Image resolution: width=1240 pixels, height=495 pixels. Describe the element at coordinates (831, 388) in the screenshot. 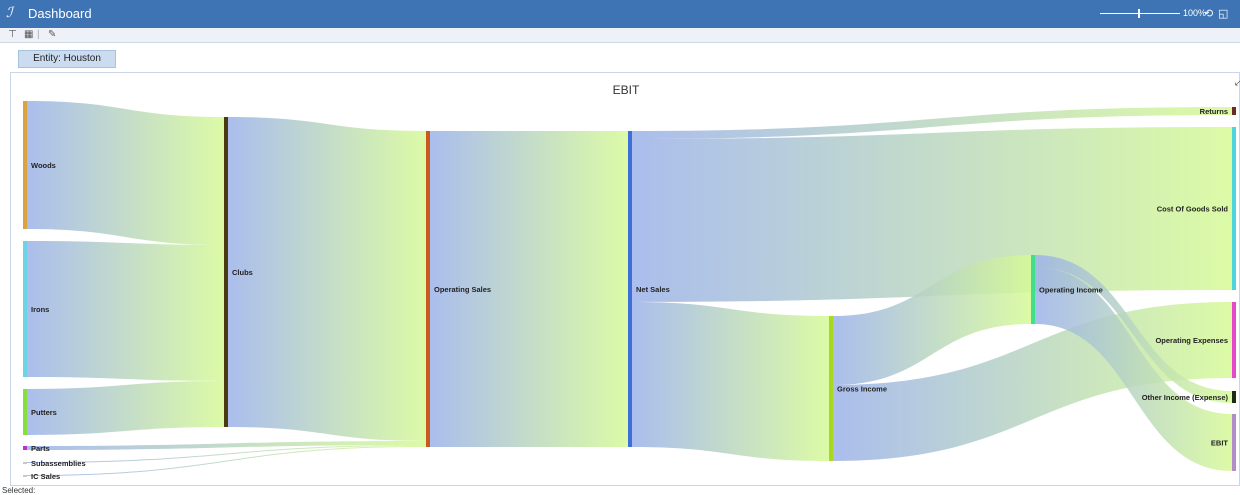

I see `node-GrossIncome` at that location.